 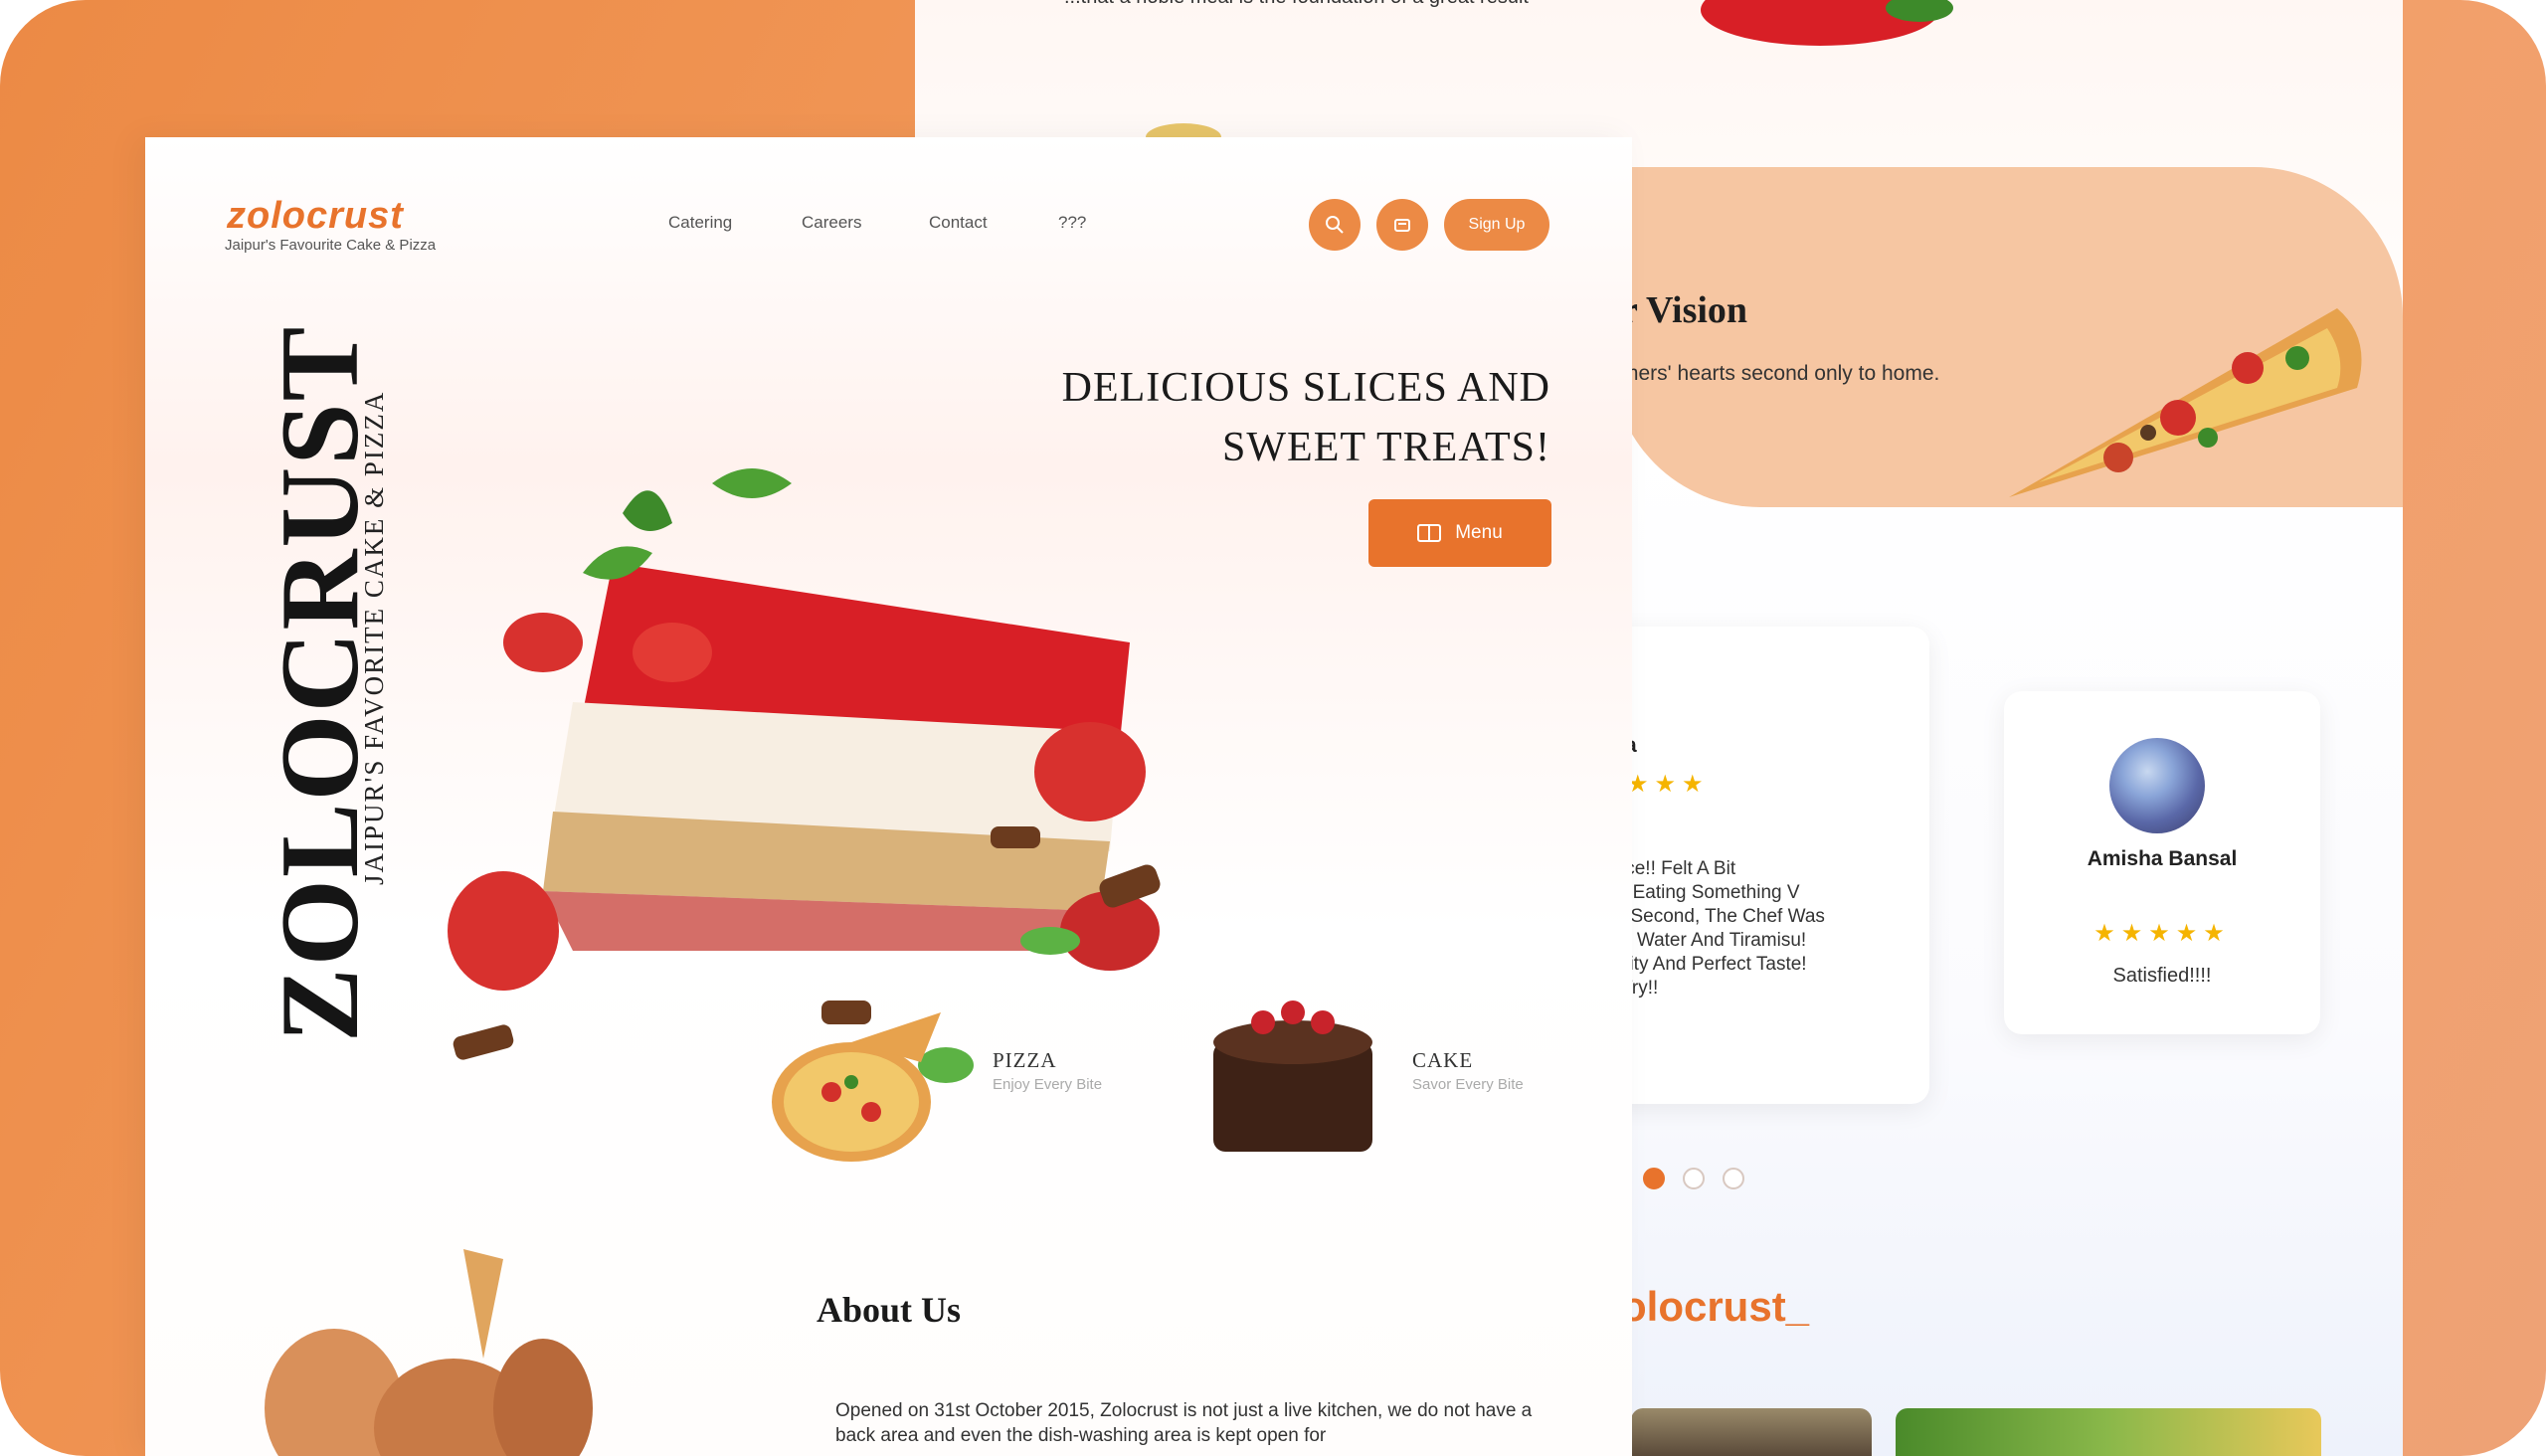 I want to click on nav-contact: Contact, so click(x=958, y=223).